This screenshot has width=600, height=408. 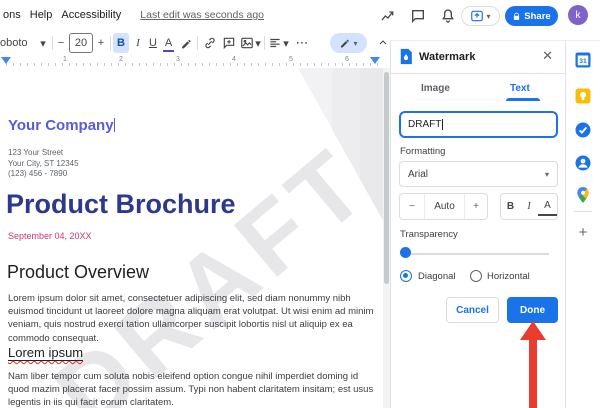 What do you see at coordinates (101, 43) in the screenshot?
I see `font-size-increase-button: +` at bounding box center [101, 43].